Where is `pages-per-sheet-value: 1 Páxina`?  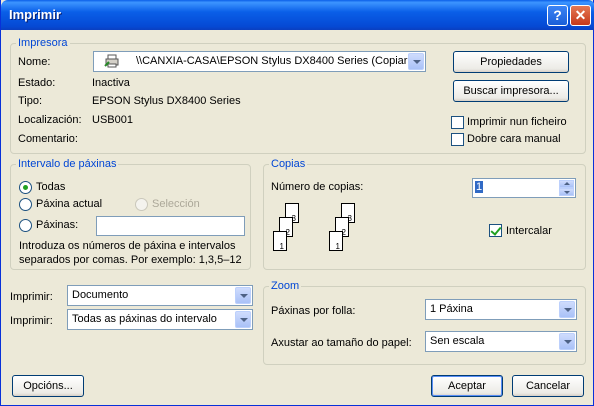 pages-per-sheet-value: 1 Páxina is located at coordinates (451, 309).